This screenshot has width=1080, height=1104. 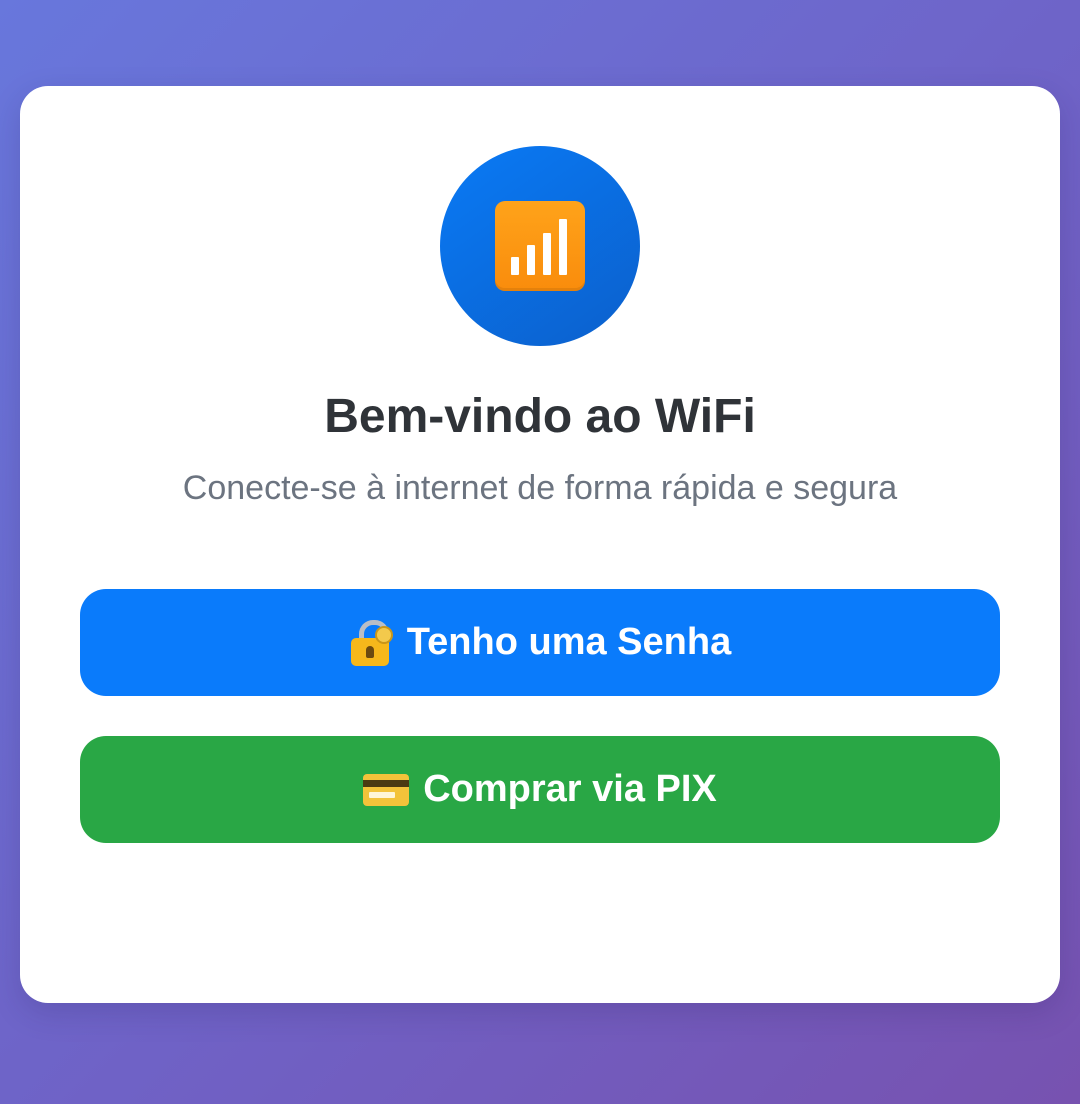 What do you see at coordinates (540, 416) in the screenshot?
I see `page-title: Bem-vindo ao WiFi` at bounding box center [540, 416].